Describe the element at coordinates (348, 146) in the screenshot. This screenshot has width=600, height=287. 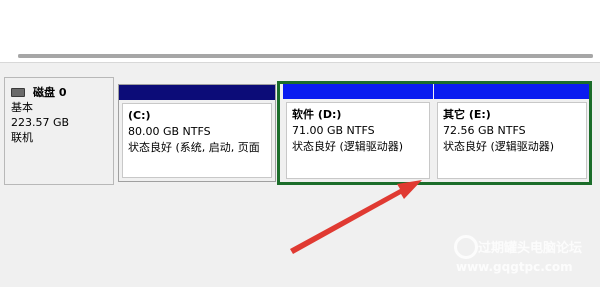
I see `partition-d-status: 状态良好 (逻辑驱动器)` at that location.